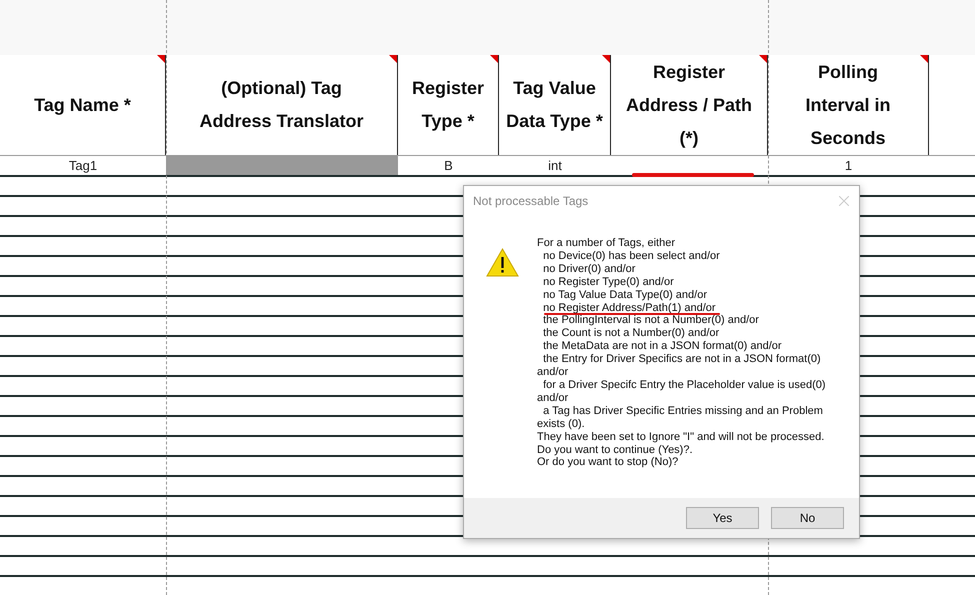 The image size is (975, 595). What do you see at coordinates (722, 518) in the screenshot?
I see `yes-button: Yes` at bounding box center [722, 518].